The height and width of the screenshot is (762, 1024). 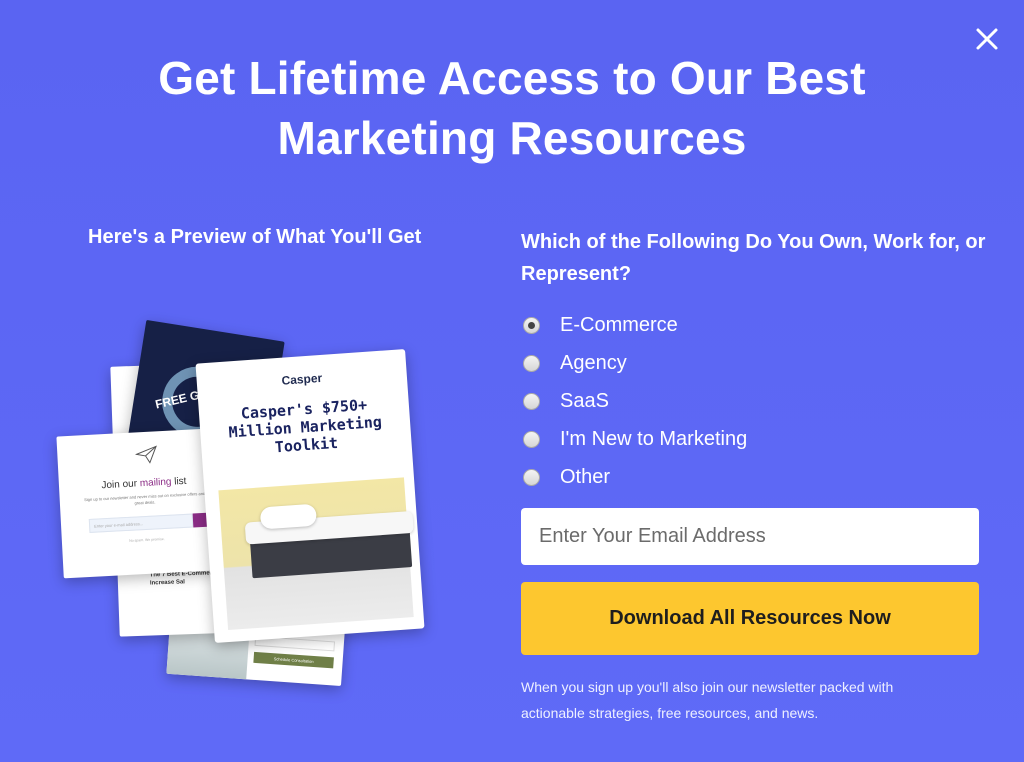 What do you see at coordinates (584, 400) in the screenshot?
I see `option-label: SaaS` at bounding box center [584, 400].